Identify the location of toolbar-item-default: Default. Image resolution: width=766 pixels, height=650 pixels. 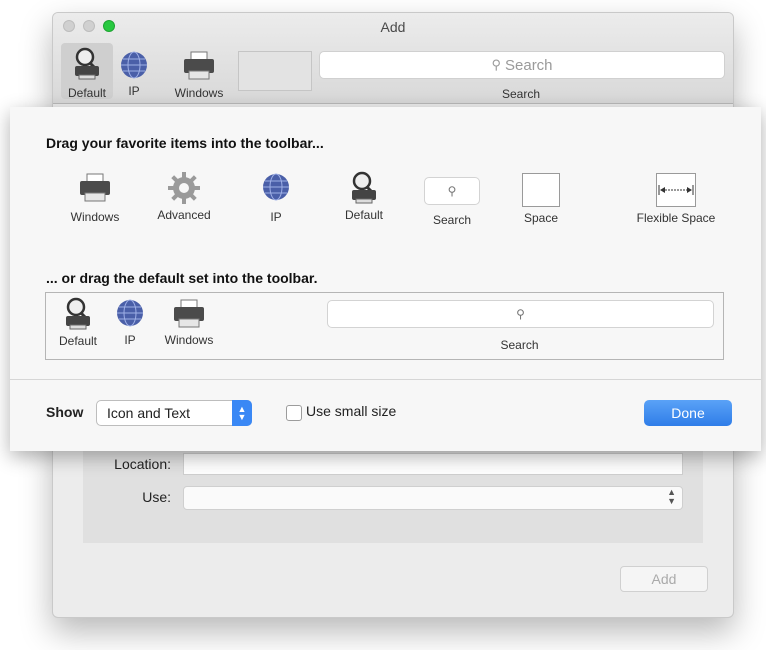
(87, 71).